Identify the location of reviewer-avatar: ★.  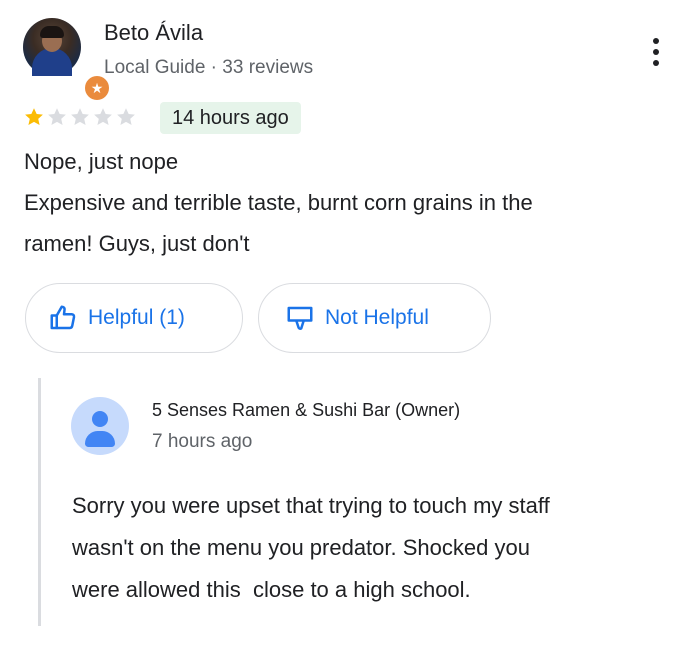
(67, 60).